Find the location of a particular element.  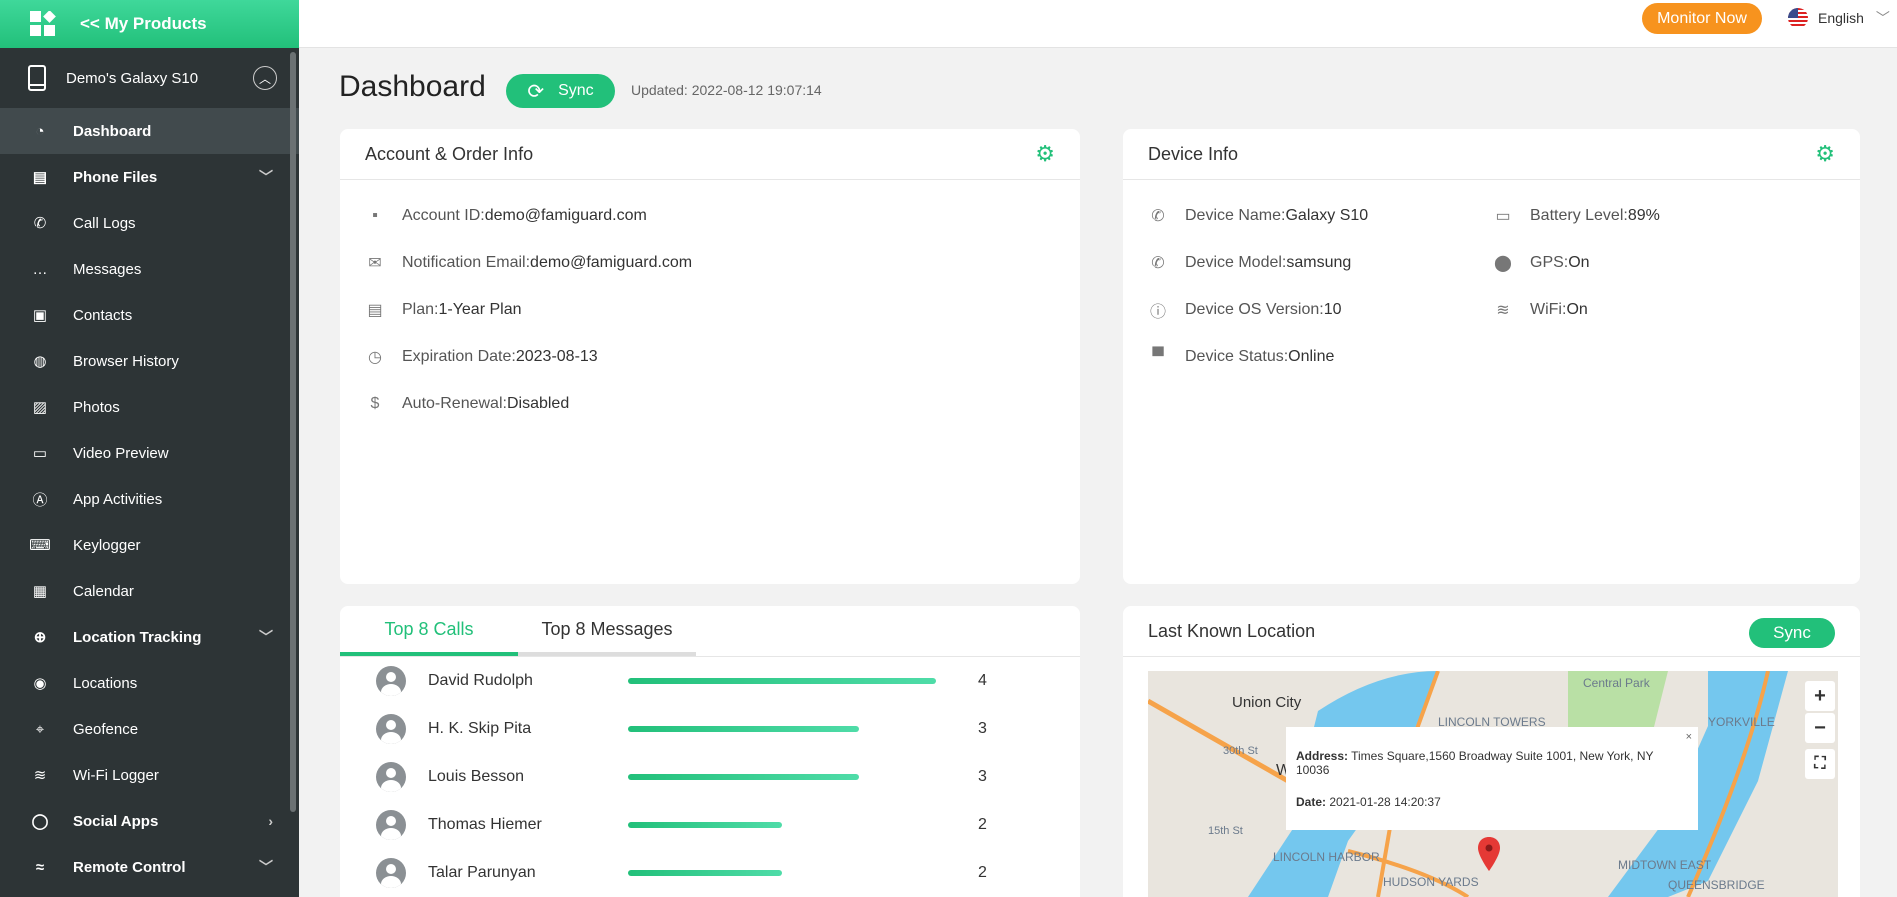

language-selector: English ﹀ is located at coordinates (1839, 18).